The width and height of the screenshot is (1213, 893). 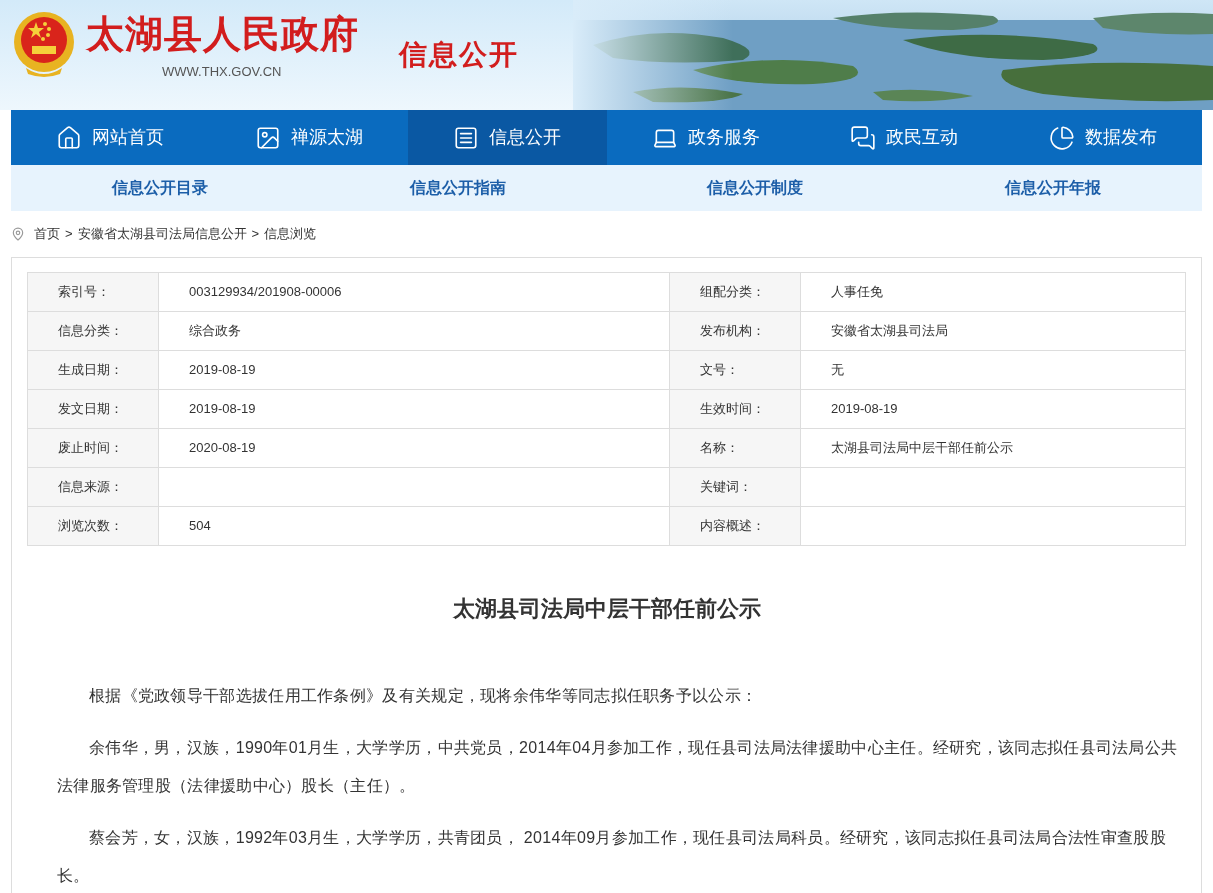 What do you see at coordinates (423, 696) in the screenshot?
I see `article-paragraph: 根据《党政领导干部选拔任用工作条例》及有关规定，现将余伟华等同志拟任职务予以公示：` at bounding box center [423, 696].